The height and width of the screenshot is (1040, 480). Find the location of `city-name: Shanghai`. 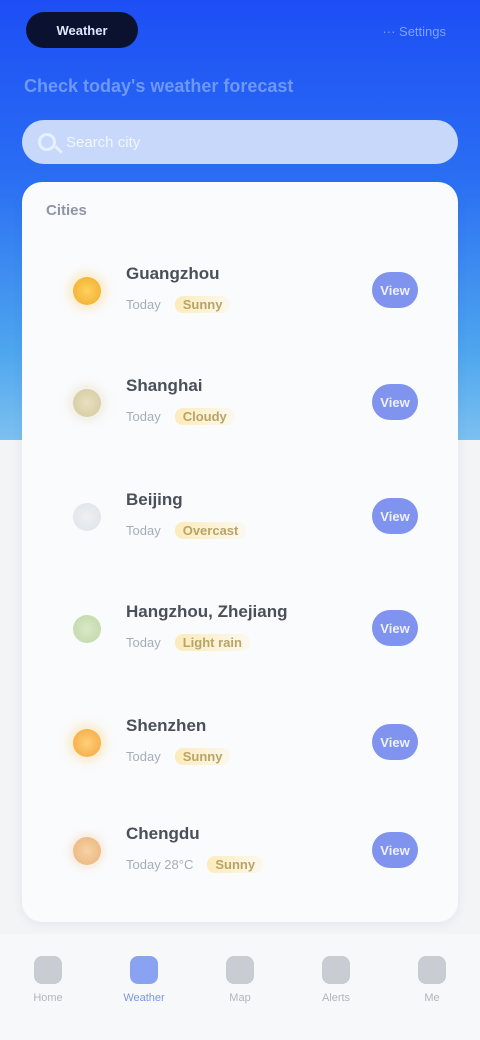

city-name: Shanghai is located at coordinates (164, 385).